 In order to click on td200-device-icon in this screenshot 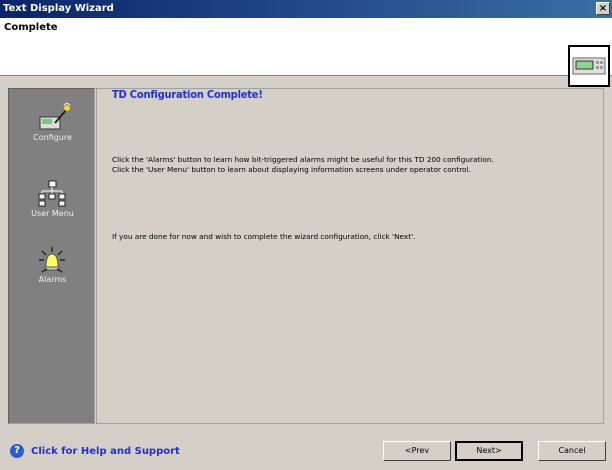, I will do `click(589, 66)`.